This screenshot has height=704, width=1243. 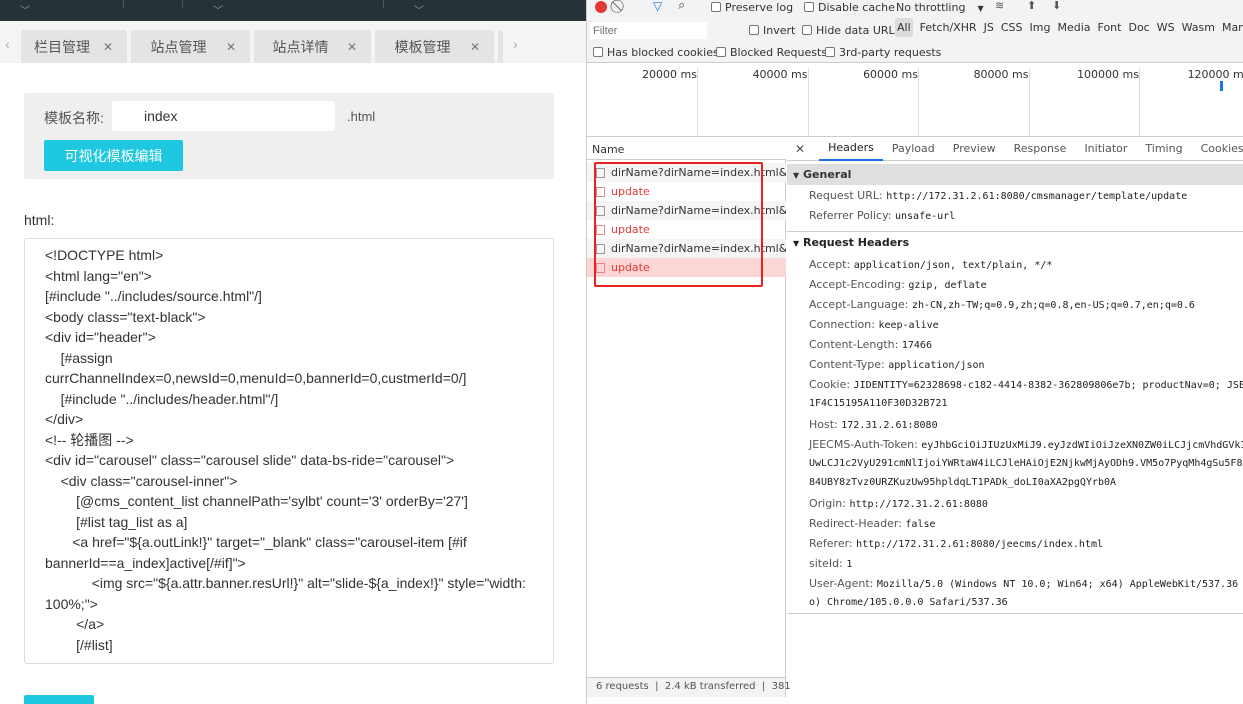 What do you see at coordinates (779, 30) in the screenshot?
I see `invert-label: Invert` at bounding box center [779, 30].